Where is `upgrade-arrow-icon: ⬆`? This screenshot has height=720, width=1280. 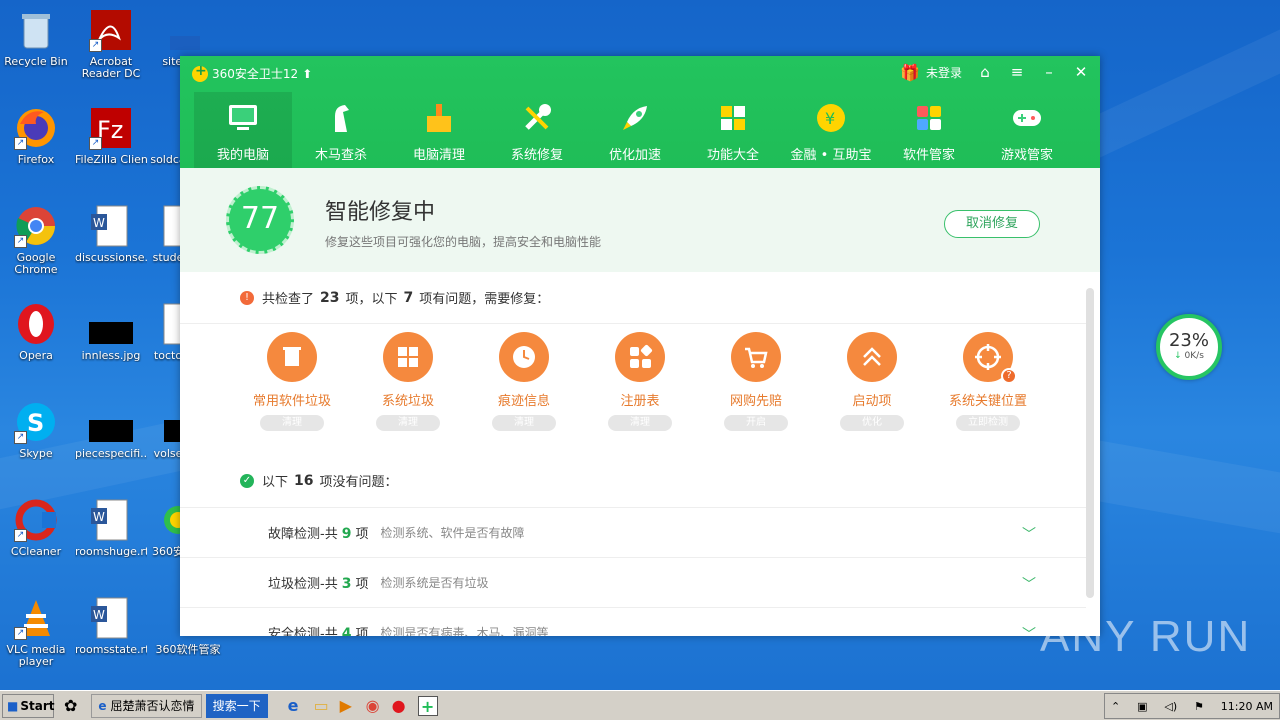 upgrade-arrow-icon: ⬆ is located at coordinates (307, 74).